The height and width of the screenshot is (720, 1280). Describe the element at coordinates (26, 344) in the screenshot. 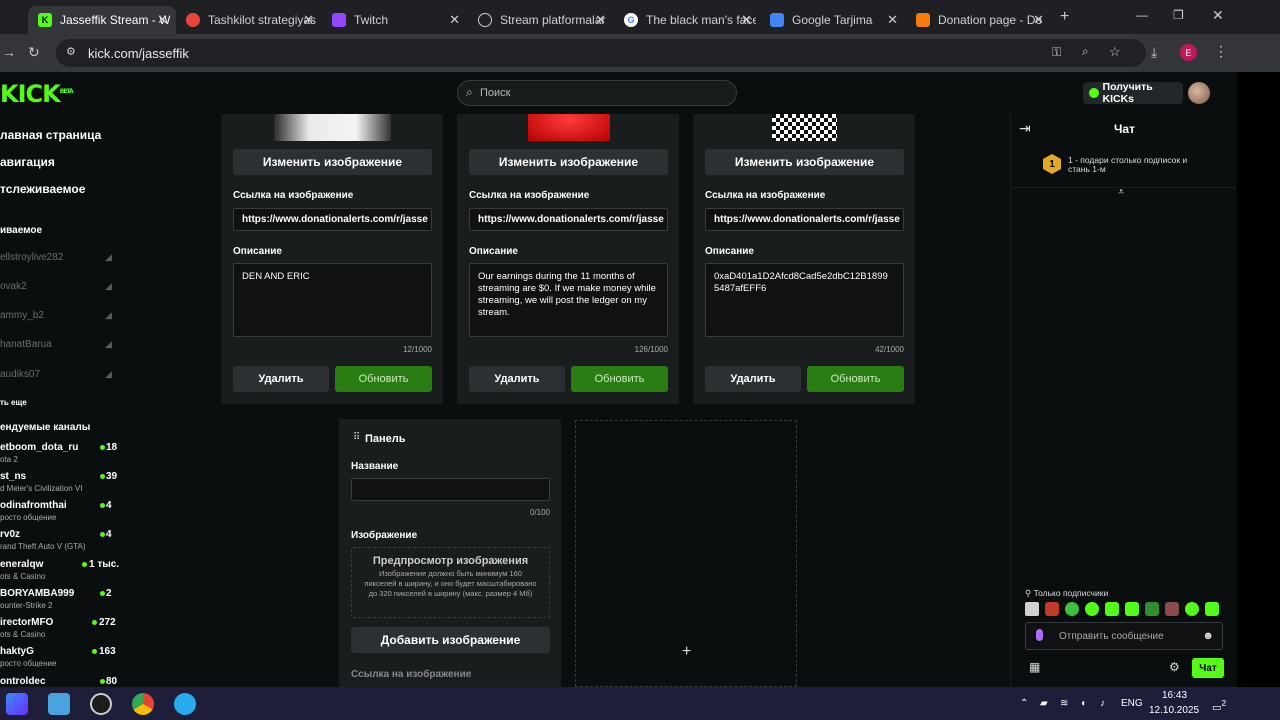

I see `following-channel: hanatBarua` at that location.